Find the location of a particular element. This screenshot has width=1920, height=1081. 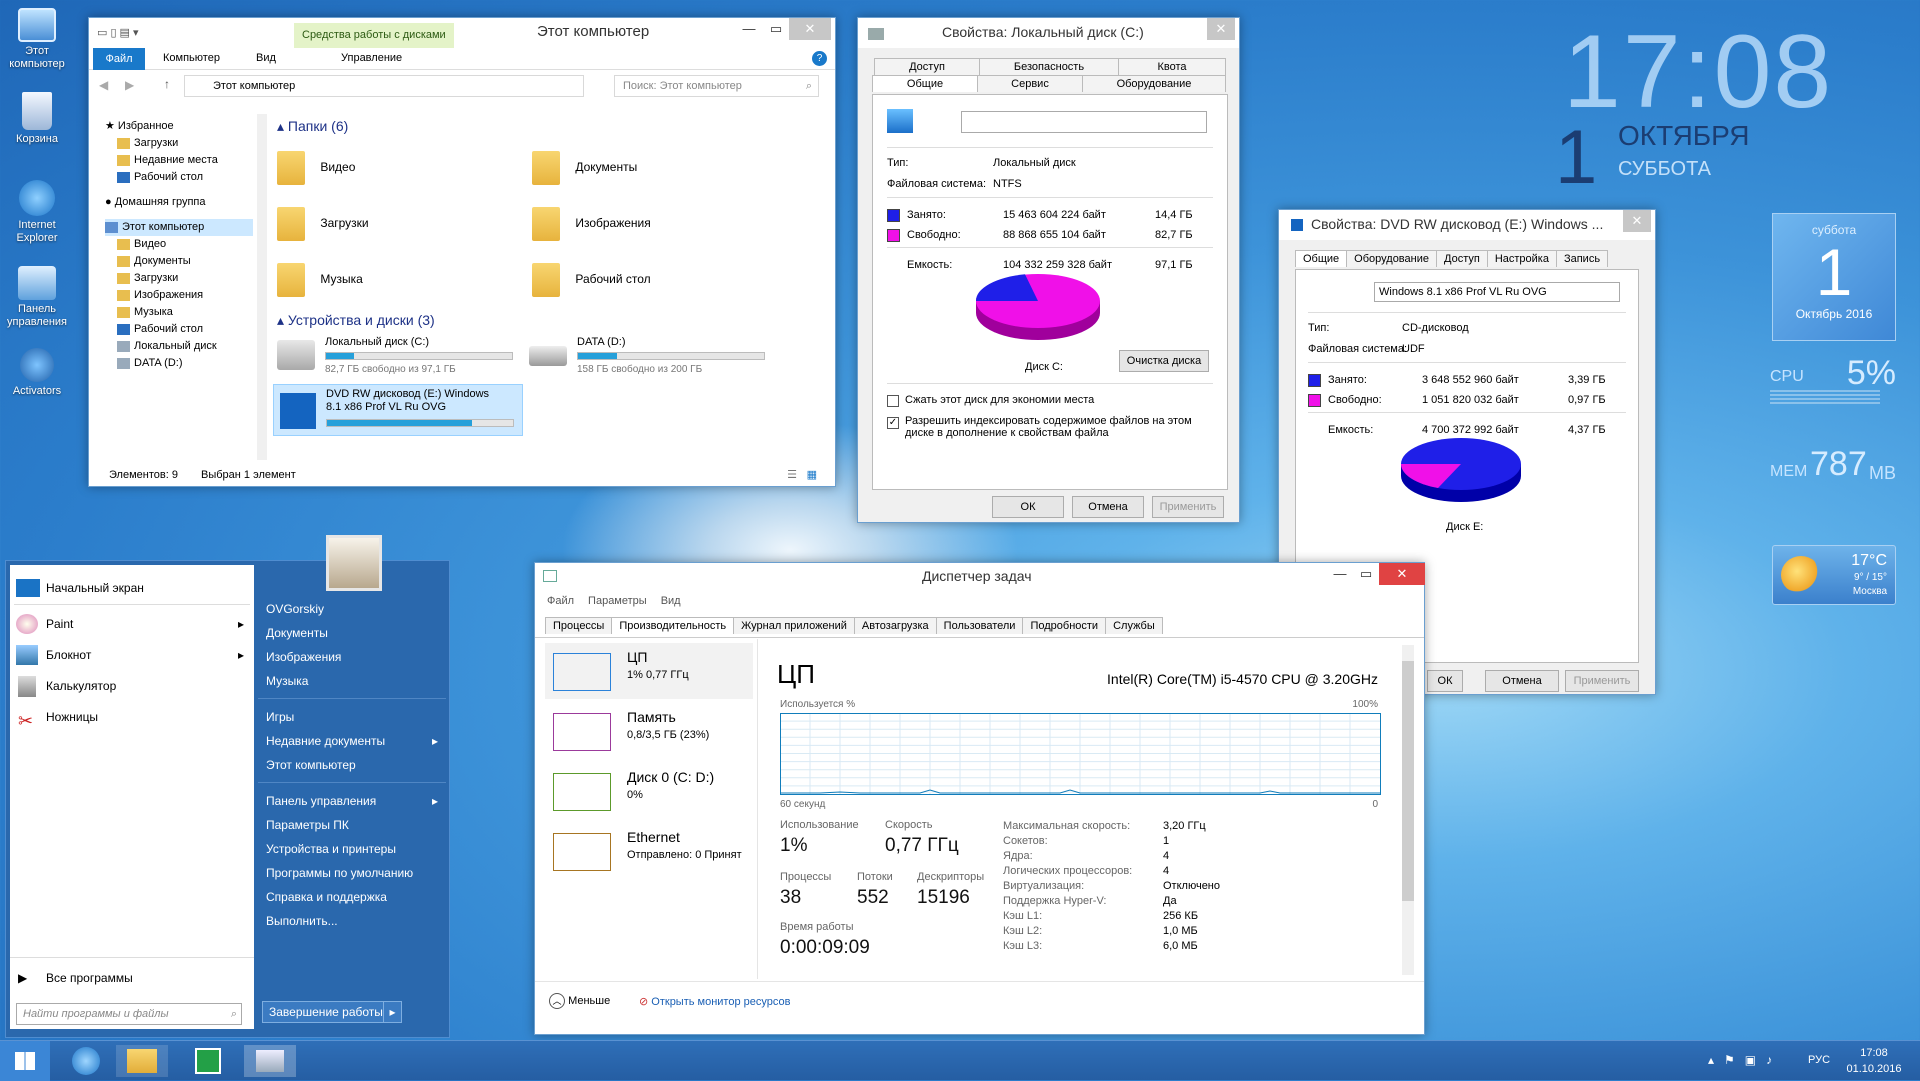

start-search-input: Найти программы и файлы ⌕ is located at coordinates (129, 1014).